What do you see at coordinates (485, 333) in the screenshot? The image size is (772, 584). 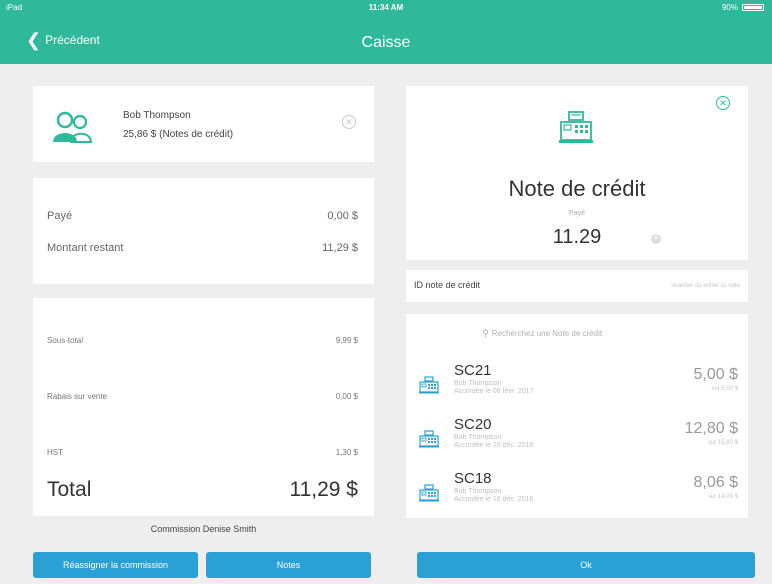 I see `search-icon: ⚲` at bounding box center [485, 333].